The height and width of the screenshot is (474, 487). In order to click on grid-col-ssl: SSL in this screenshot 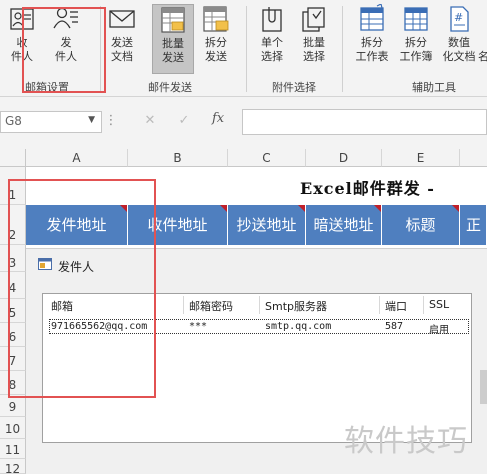, I will do `click(439, 304)`.